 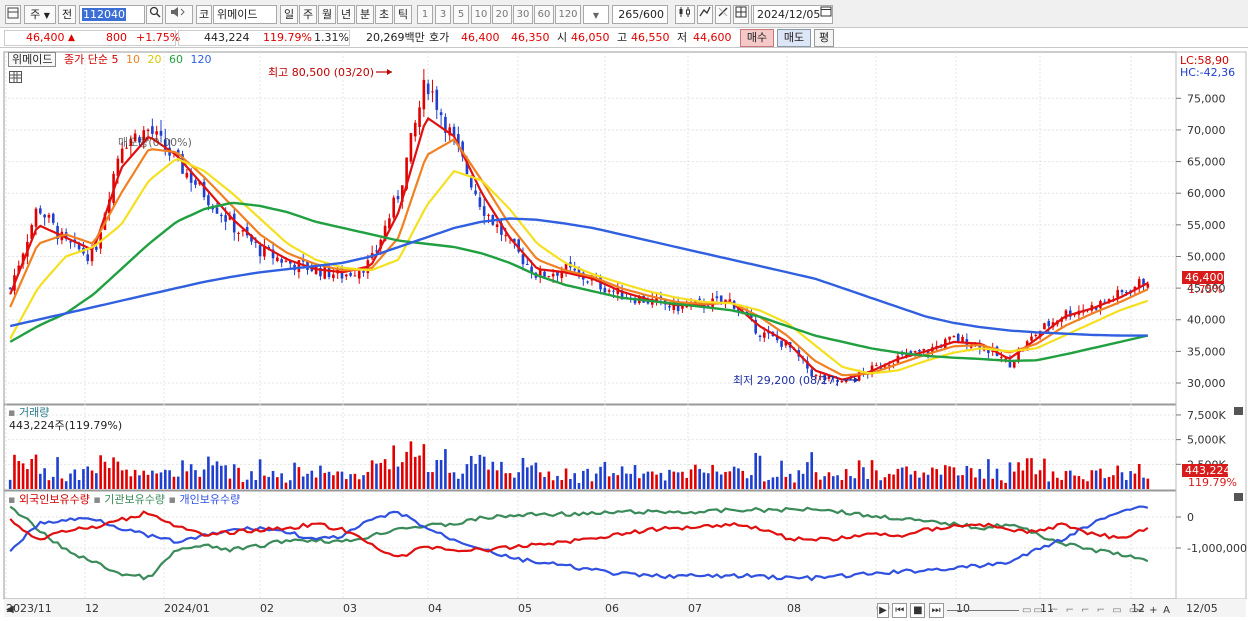 What do you see at coordinates (1153, 610) in the screenshot?
I see `zoom-in-icon: +` at bounding box center [1153, 610].